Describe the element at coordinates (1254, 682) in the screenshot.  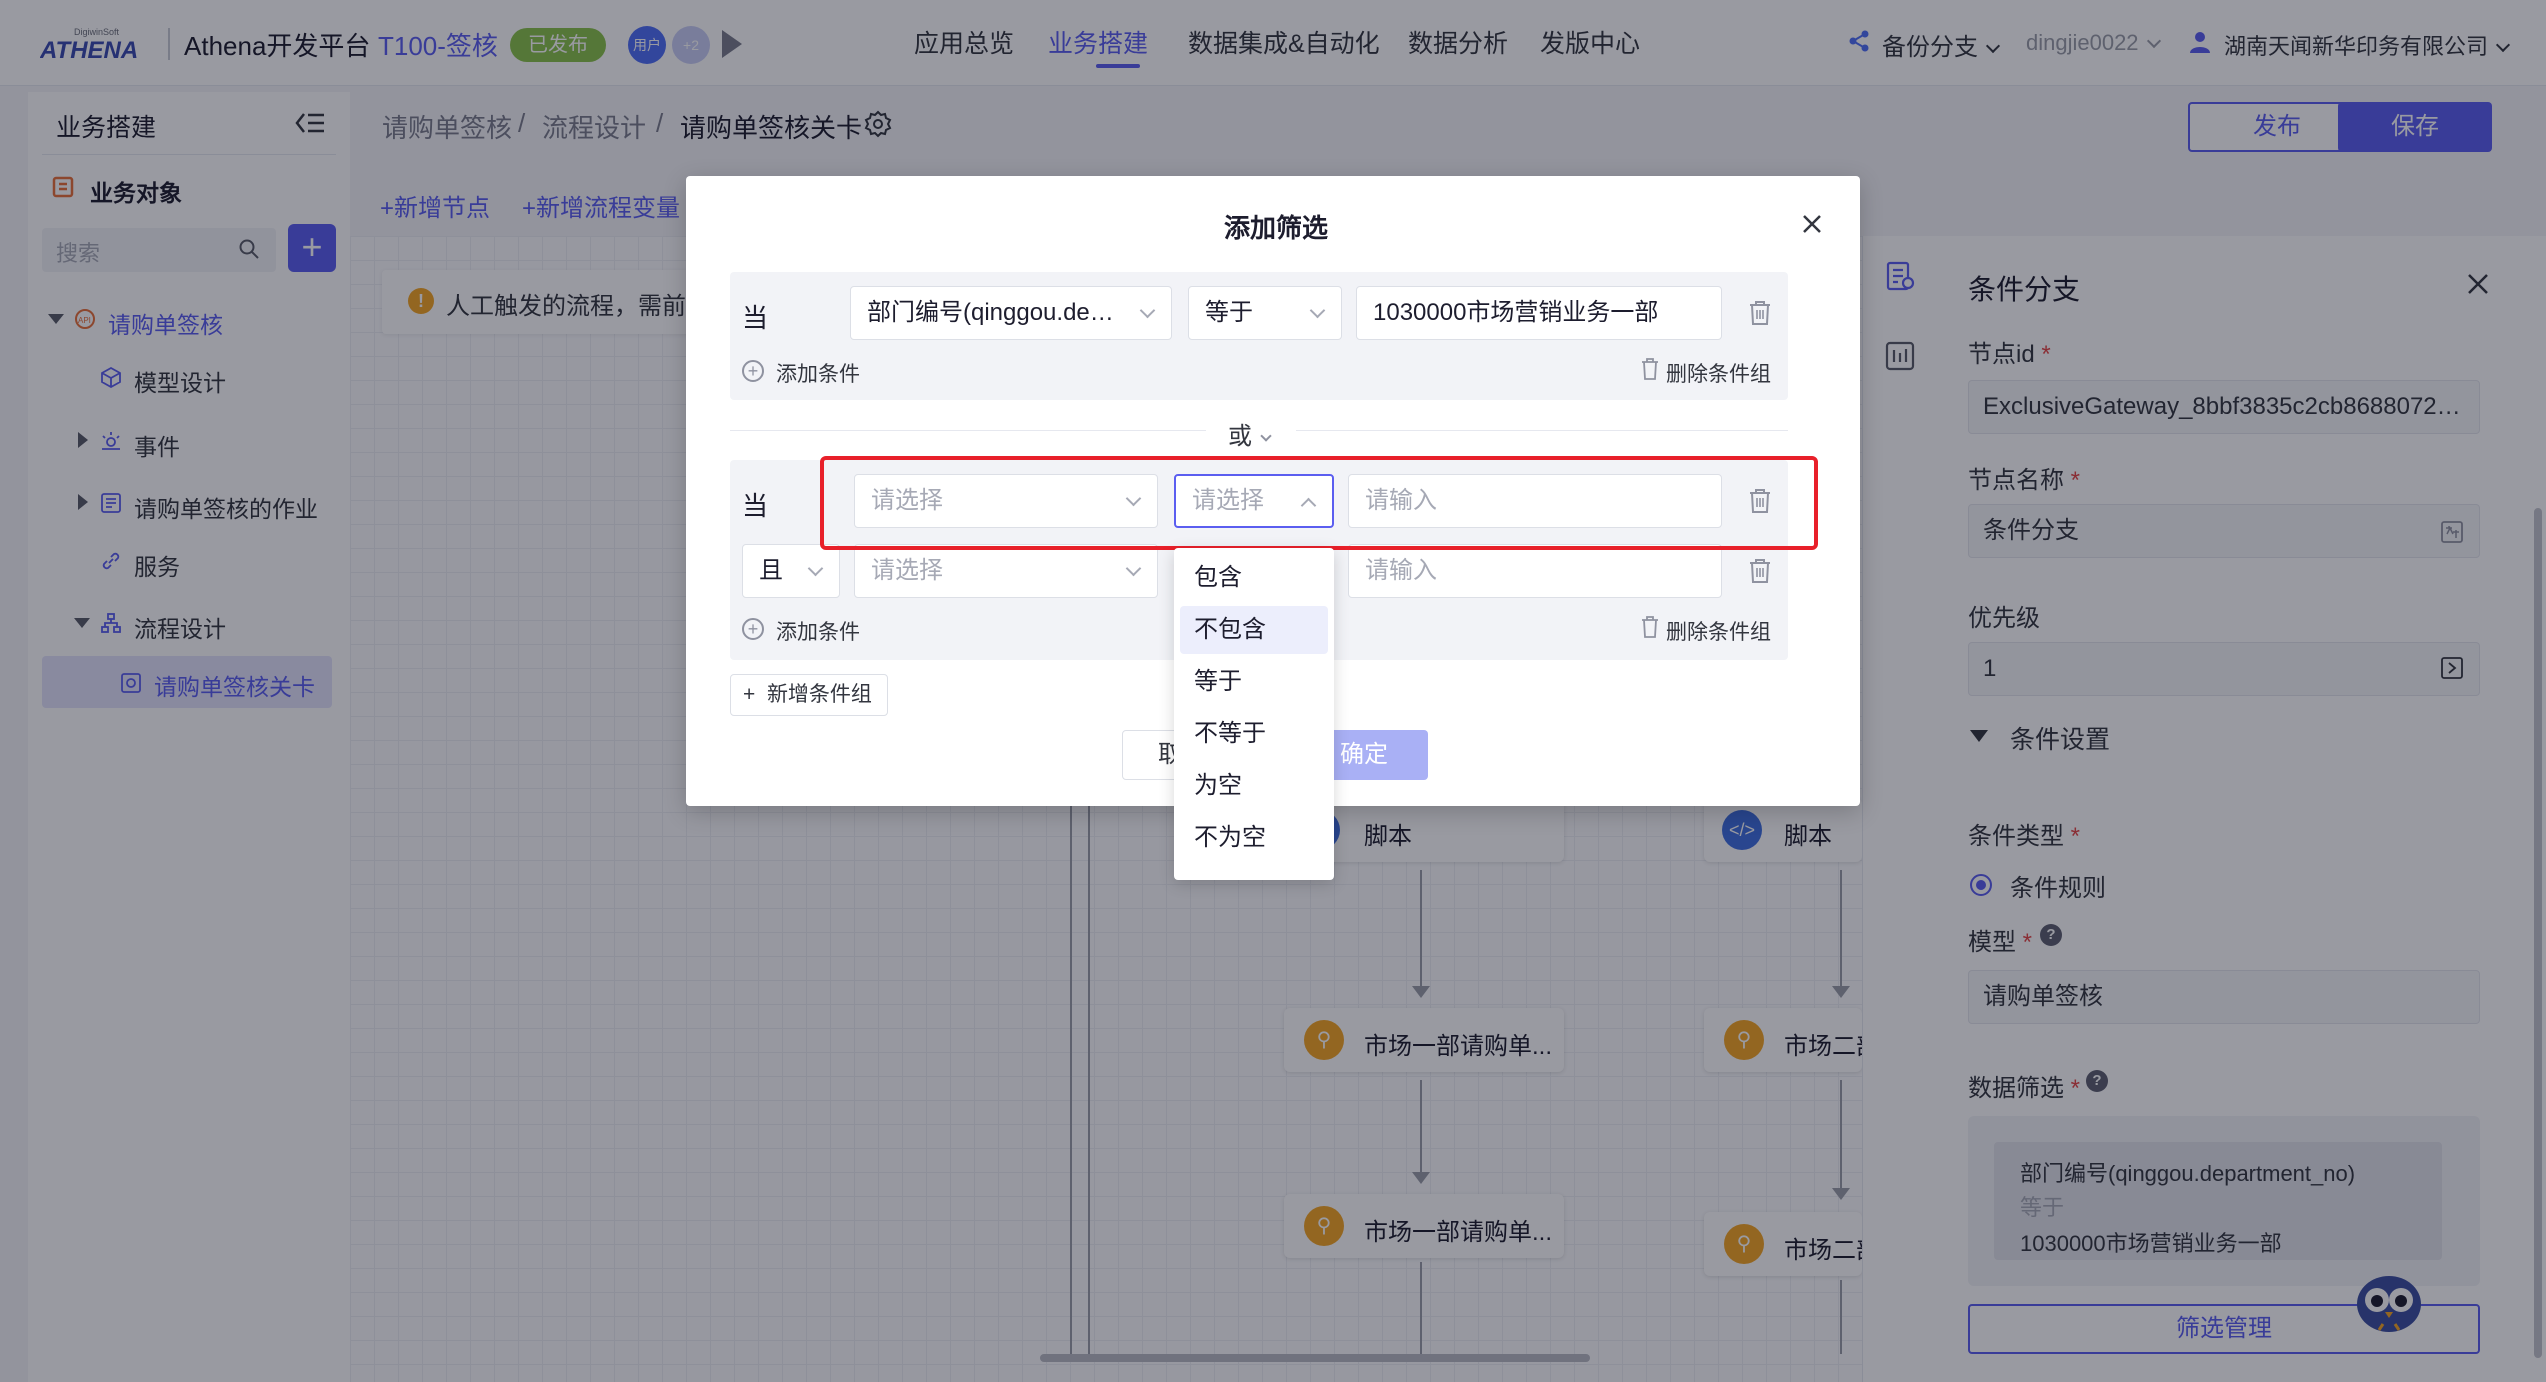
I see `dropdown-option: 等于` at that location.